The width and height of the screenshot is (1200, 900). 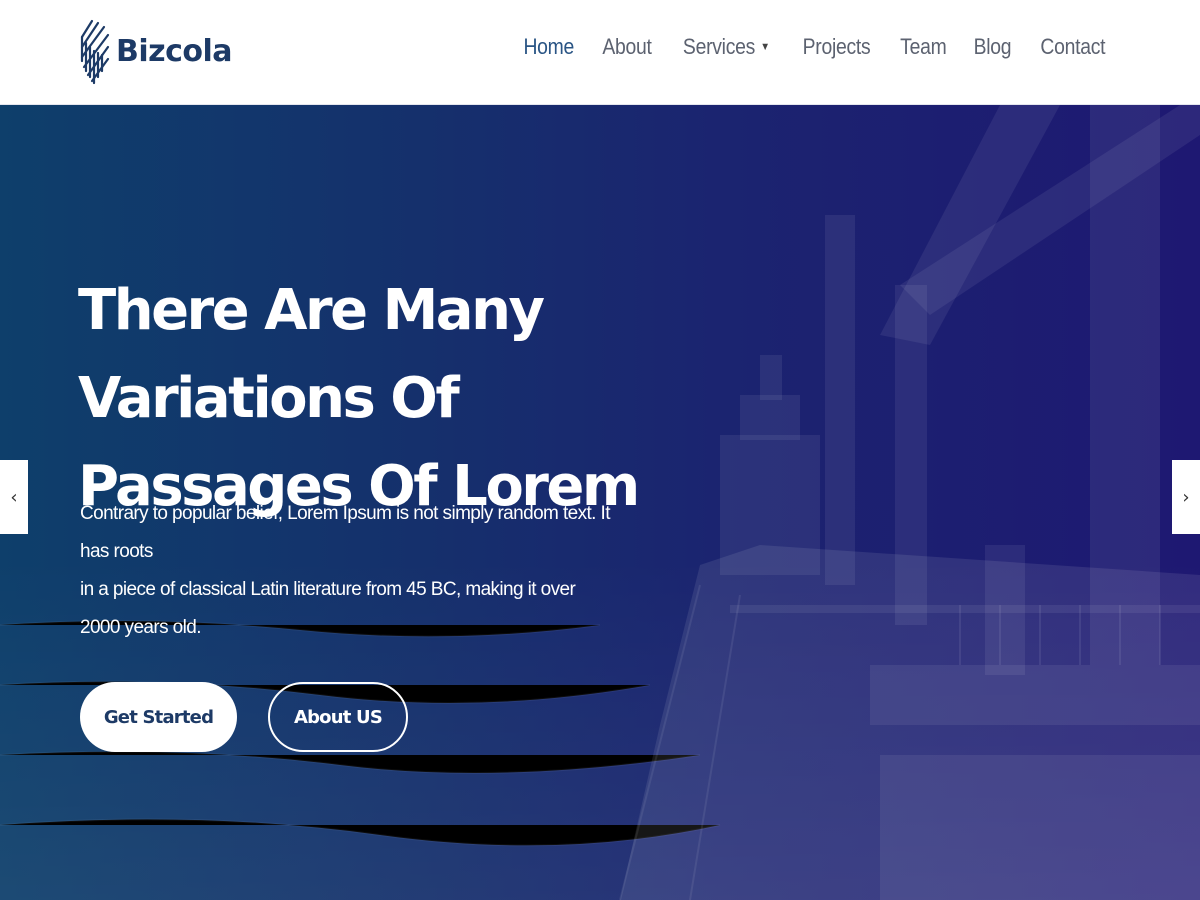 I want to click on get-started-button: Get Started, so click(x=158, y=717).